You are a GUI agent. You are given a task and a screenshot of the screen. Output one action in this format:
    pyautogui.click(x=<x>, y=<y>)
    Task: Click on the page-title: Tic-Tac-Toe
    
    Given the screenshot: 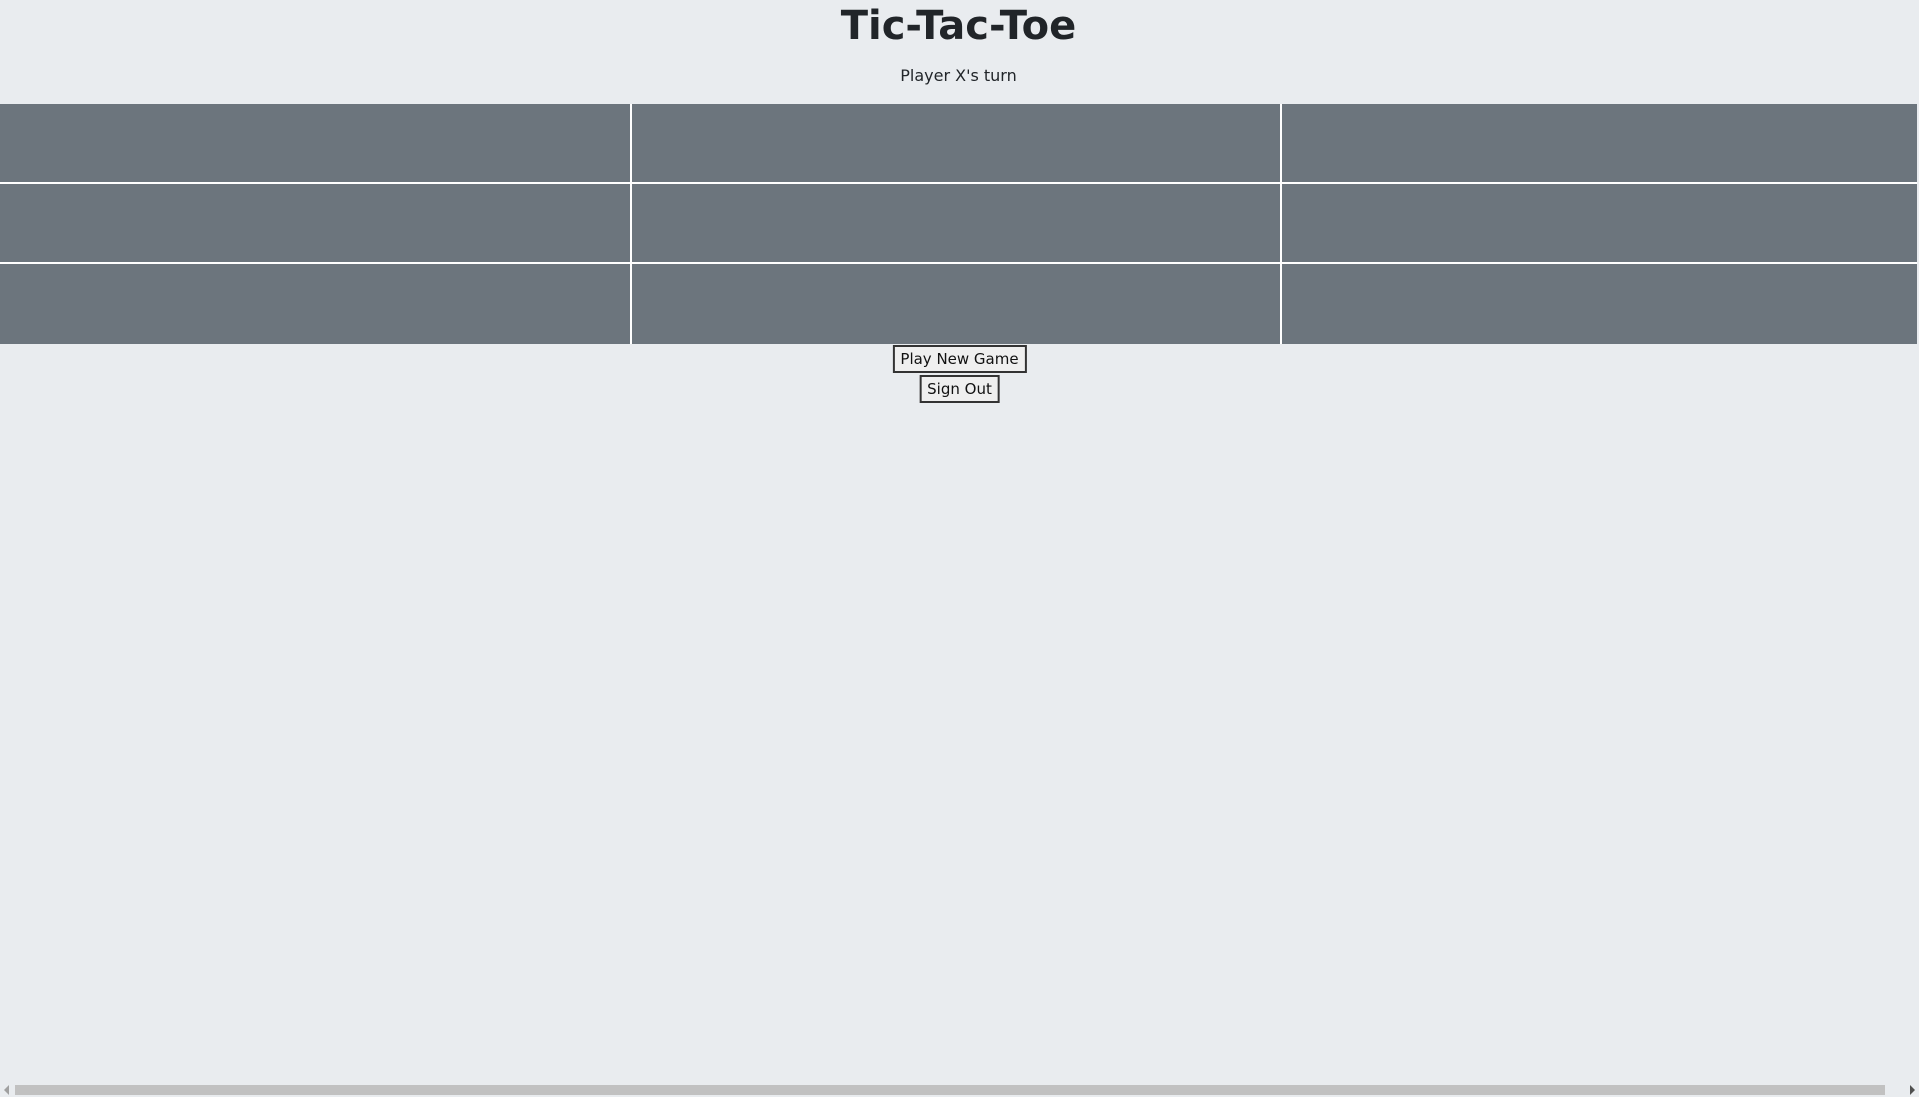 What is the action you would take?
    pyautogui.click(x=958, y=26)
    